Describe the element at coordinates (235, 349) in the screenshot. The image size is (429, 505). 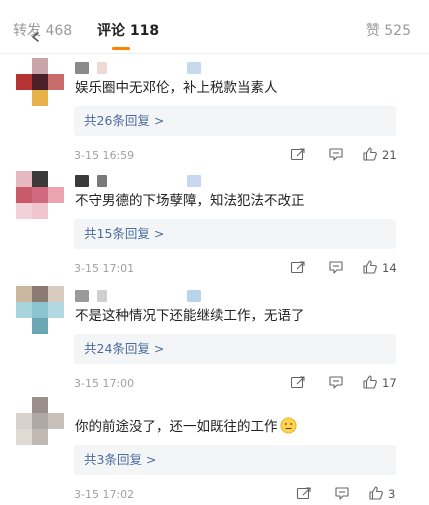
I see `view-replies-button: 共24条回复 >` at that location.